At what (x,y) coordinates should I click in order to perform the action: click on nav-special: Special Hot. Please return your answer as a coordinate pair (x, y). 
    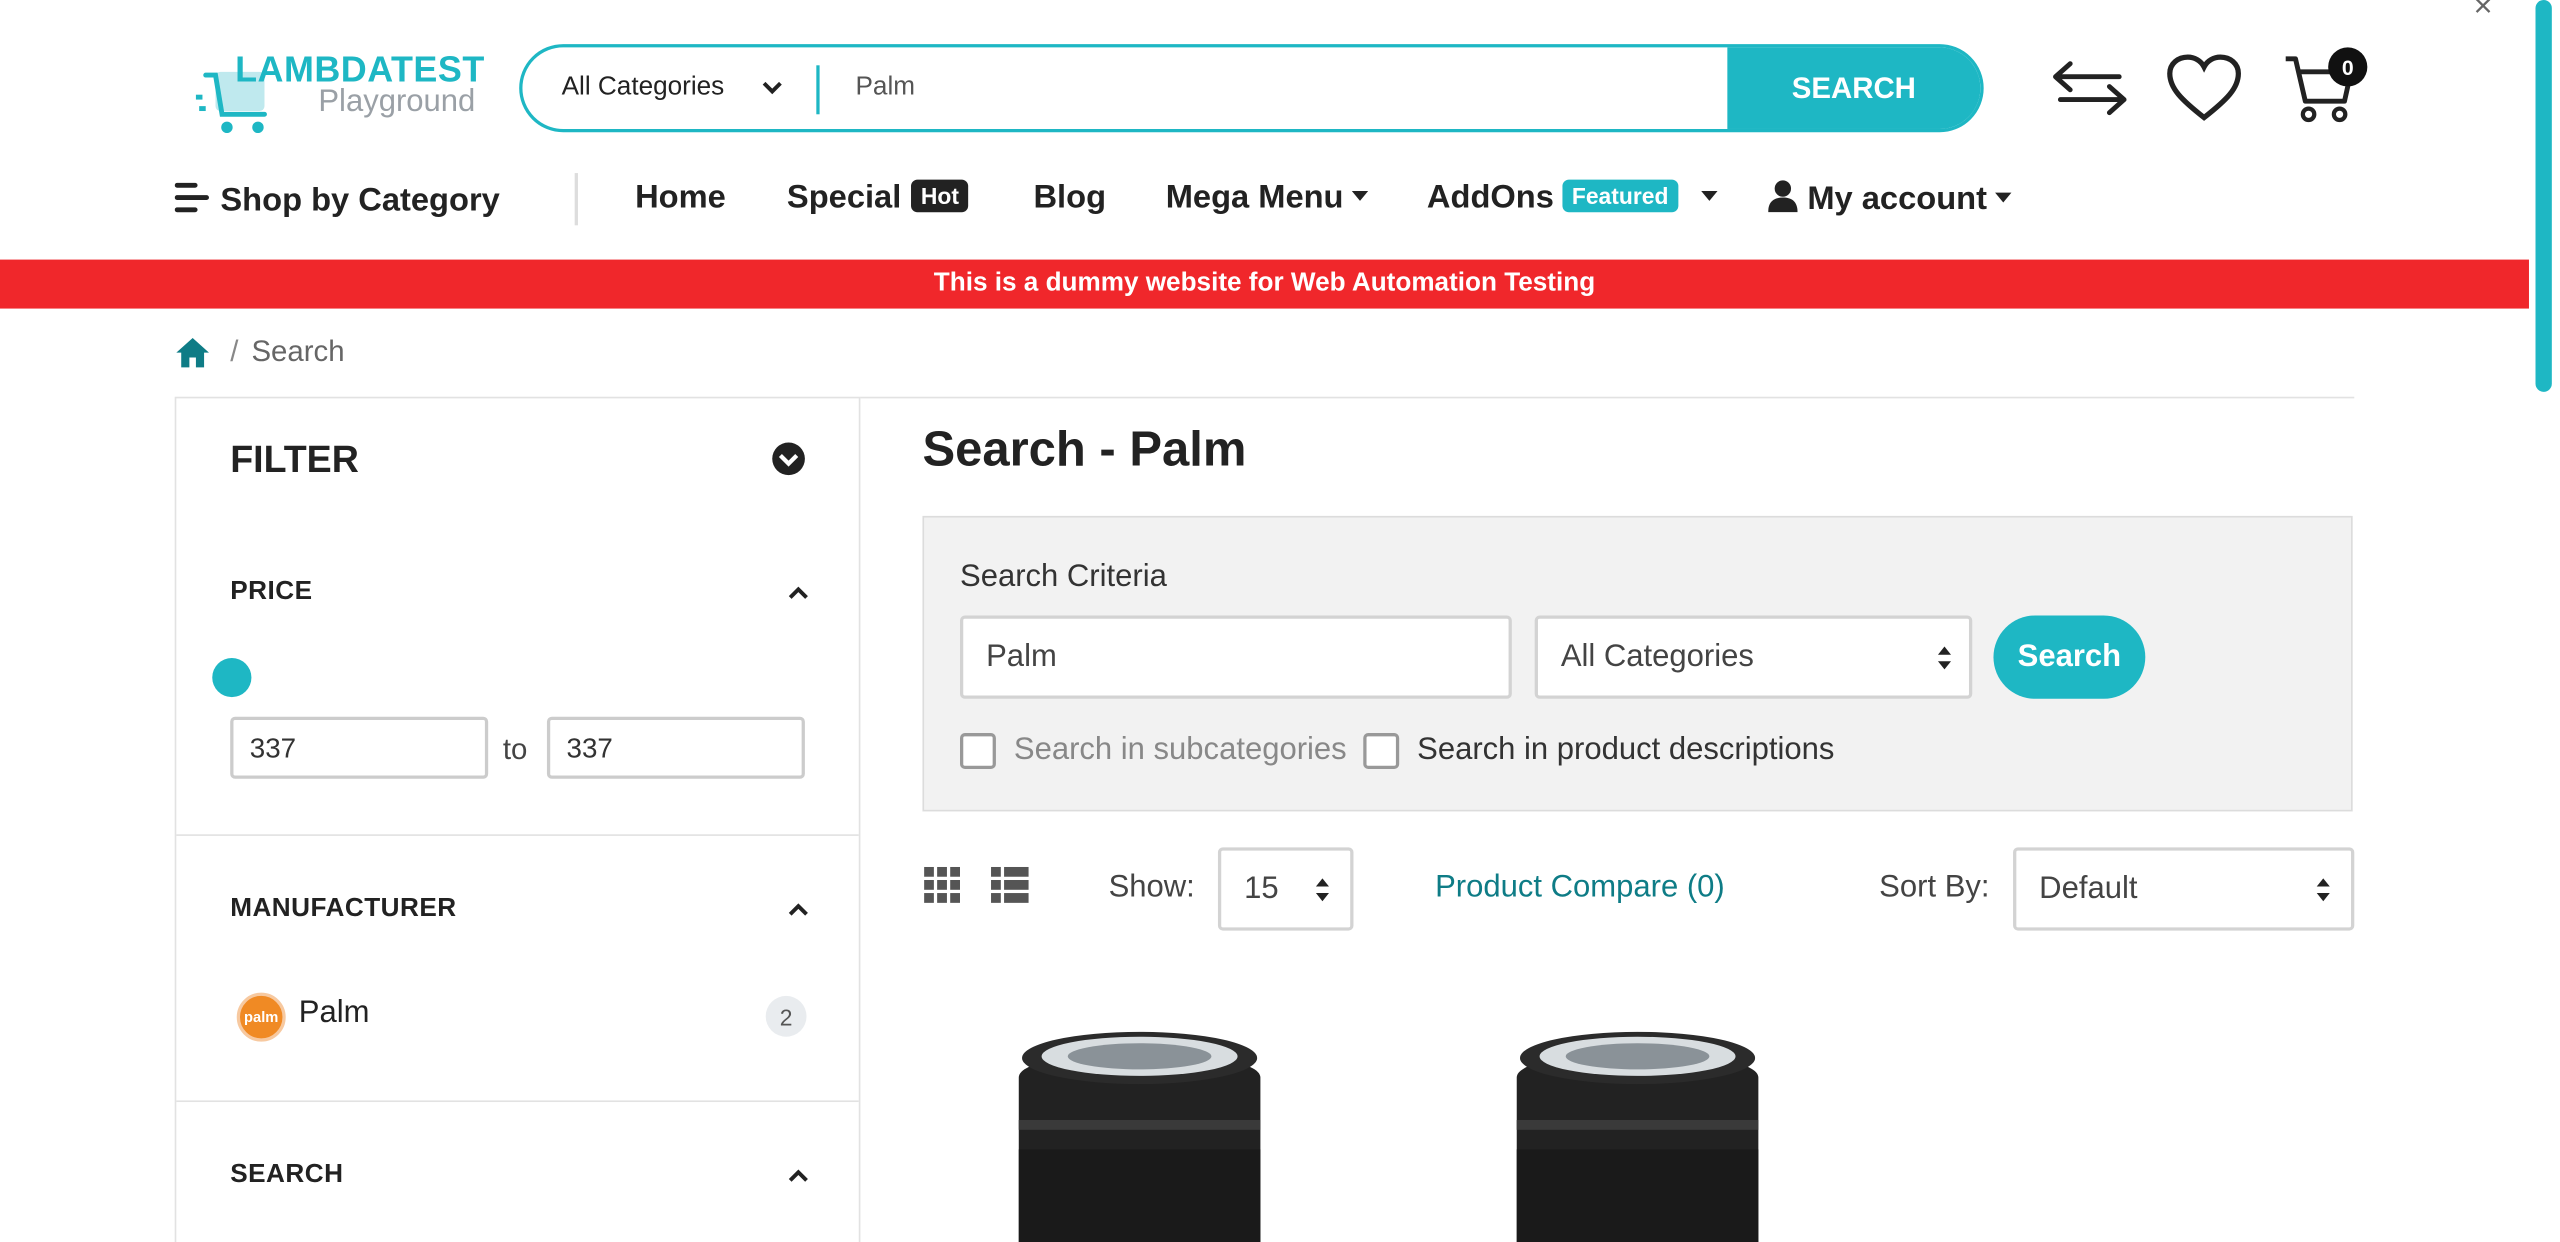
    Looking at the image, I should click on (877, 198).